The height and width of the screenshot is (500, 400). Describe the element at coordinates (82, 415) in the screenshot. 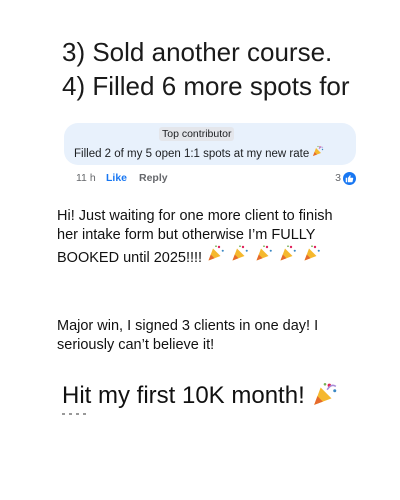

I see `cropped-text-fragment` at that location.